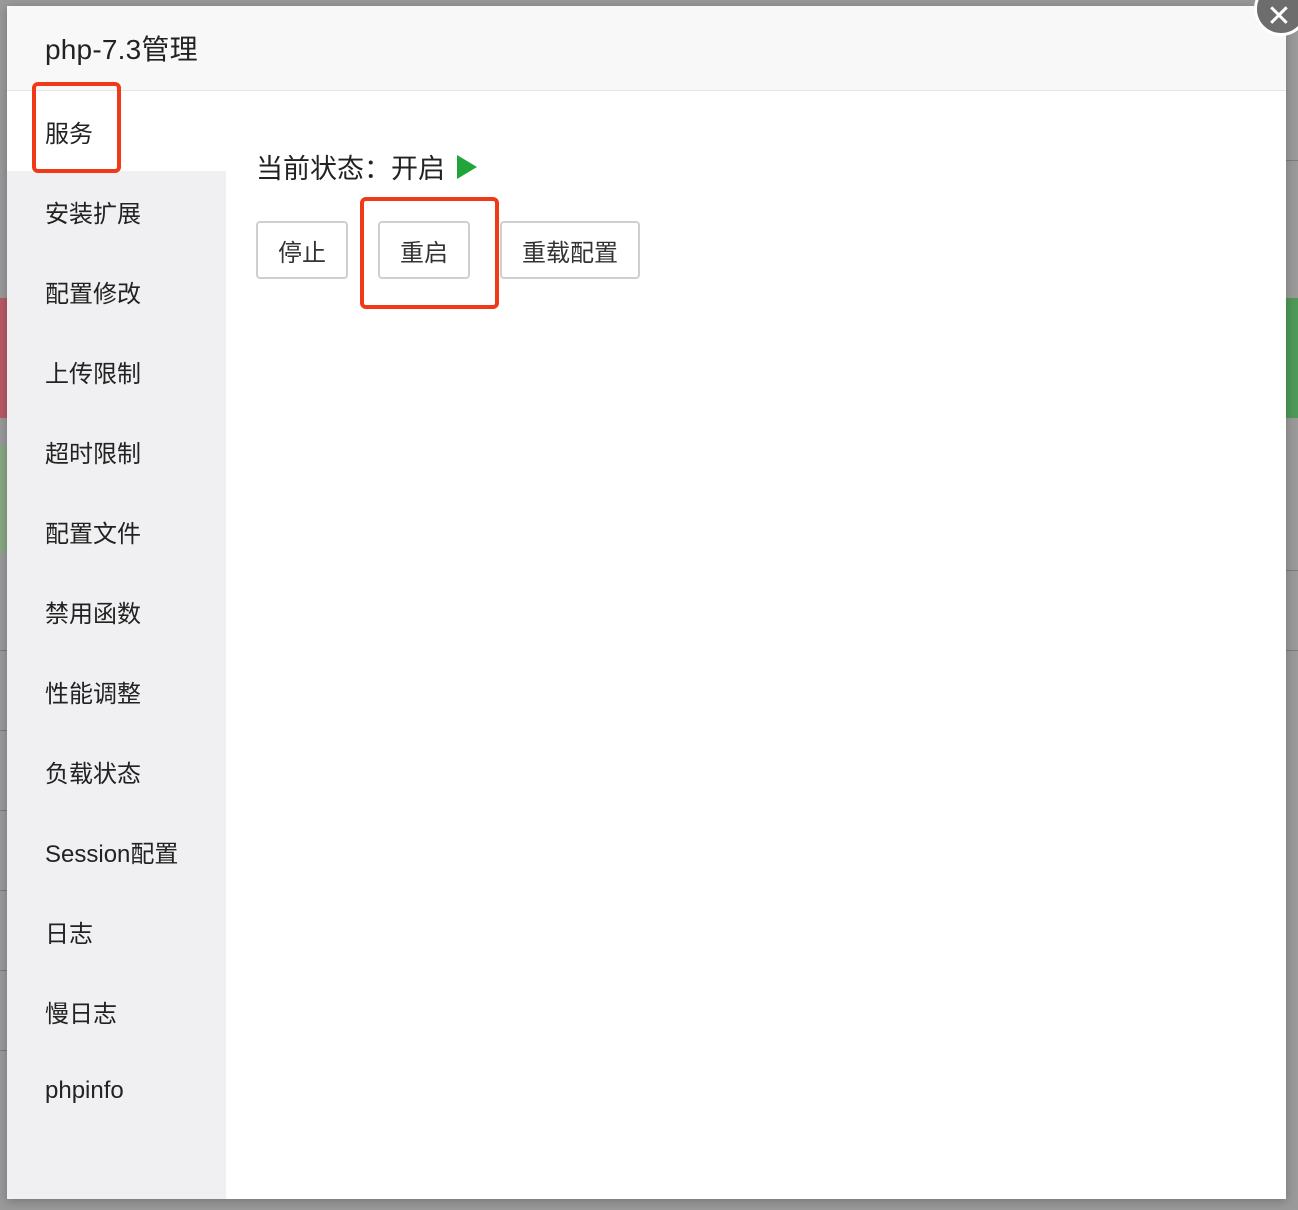  What do you see at coordinates (570, 250) in the screenshot?
I see `reload-config-button: 重载配置` at bounding box center [570, 250].